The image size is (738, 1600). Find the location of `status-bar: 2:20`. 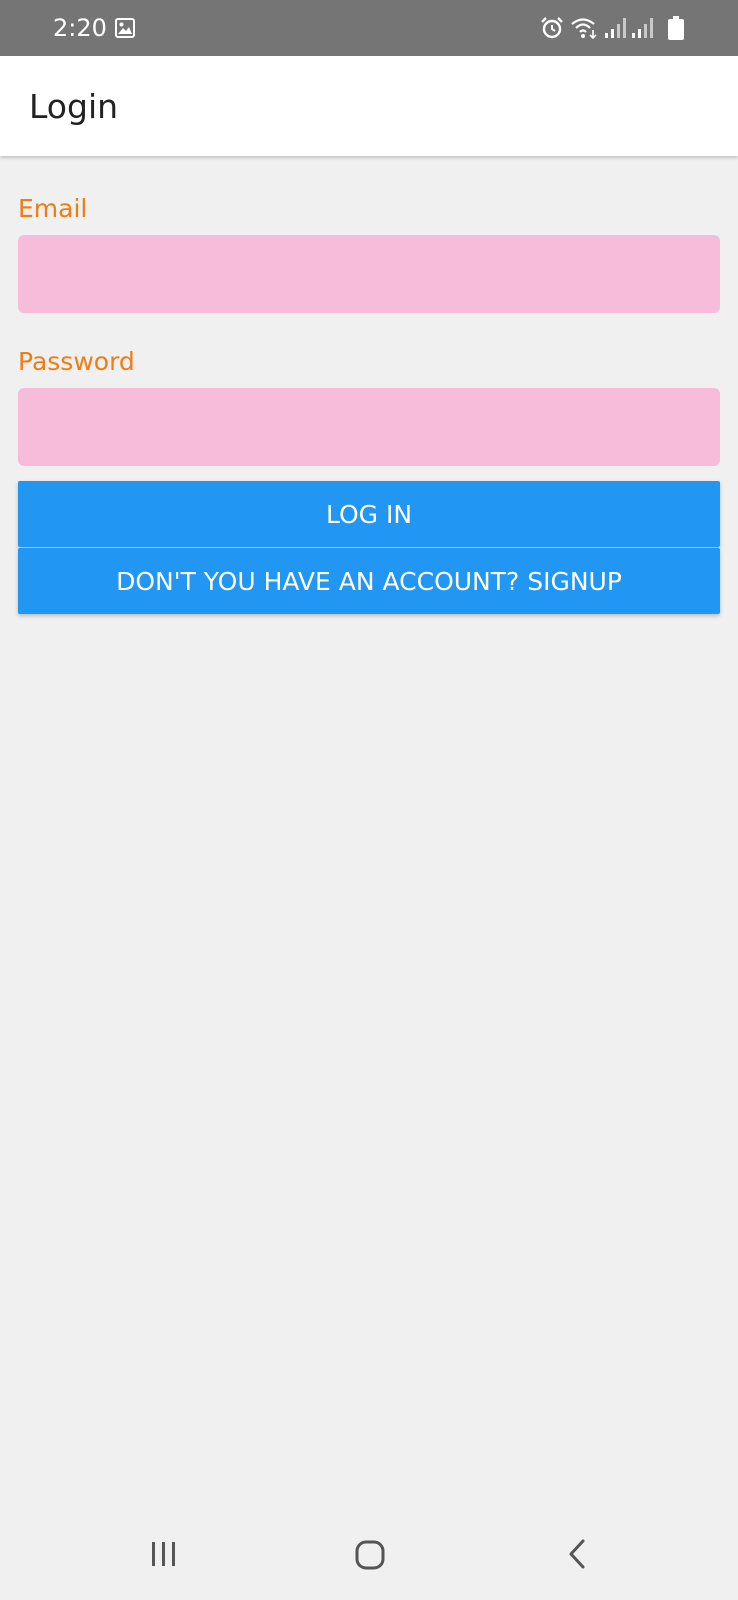

status-bar: 2:20 is located at coordinates (369, 28).